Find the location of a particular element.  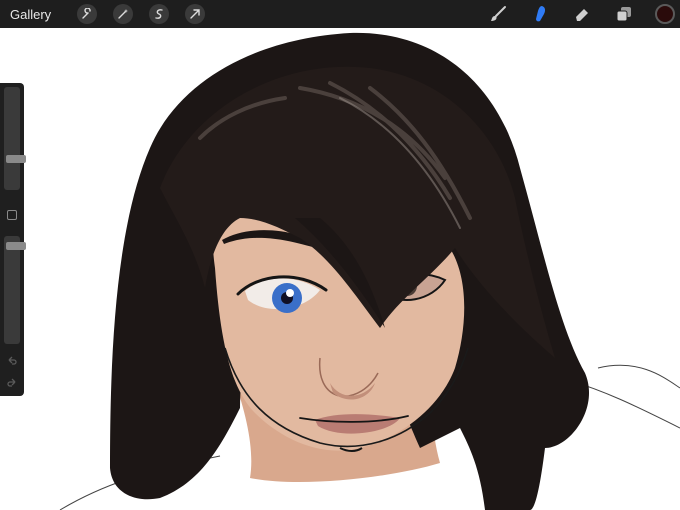

actions-button is located at coordinates (87, 14).